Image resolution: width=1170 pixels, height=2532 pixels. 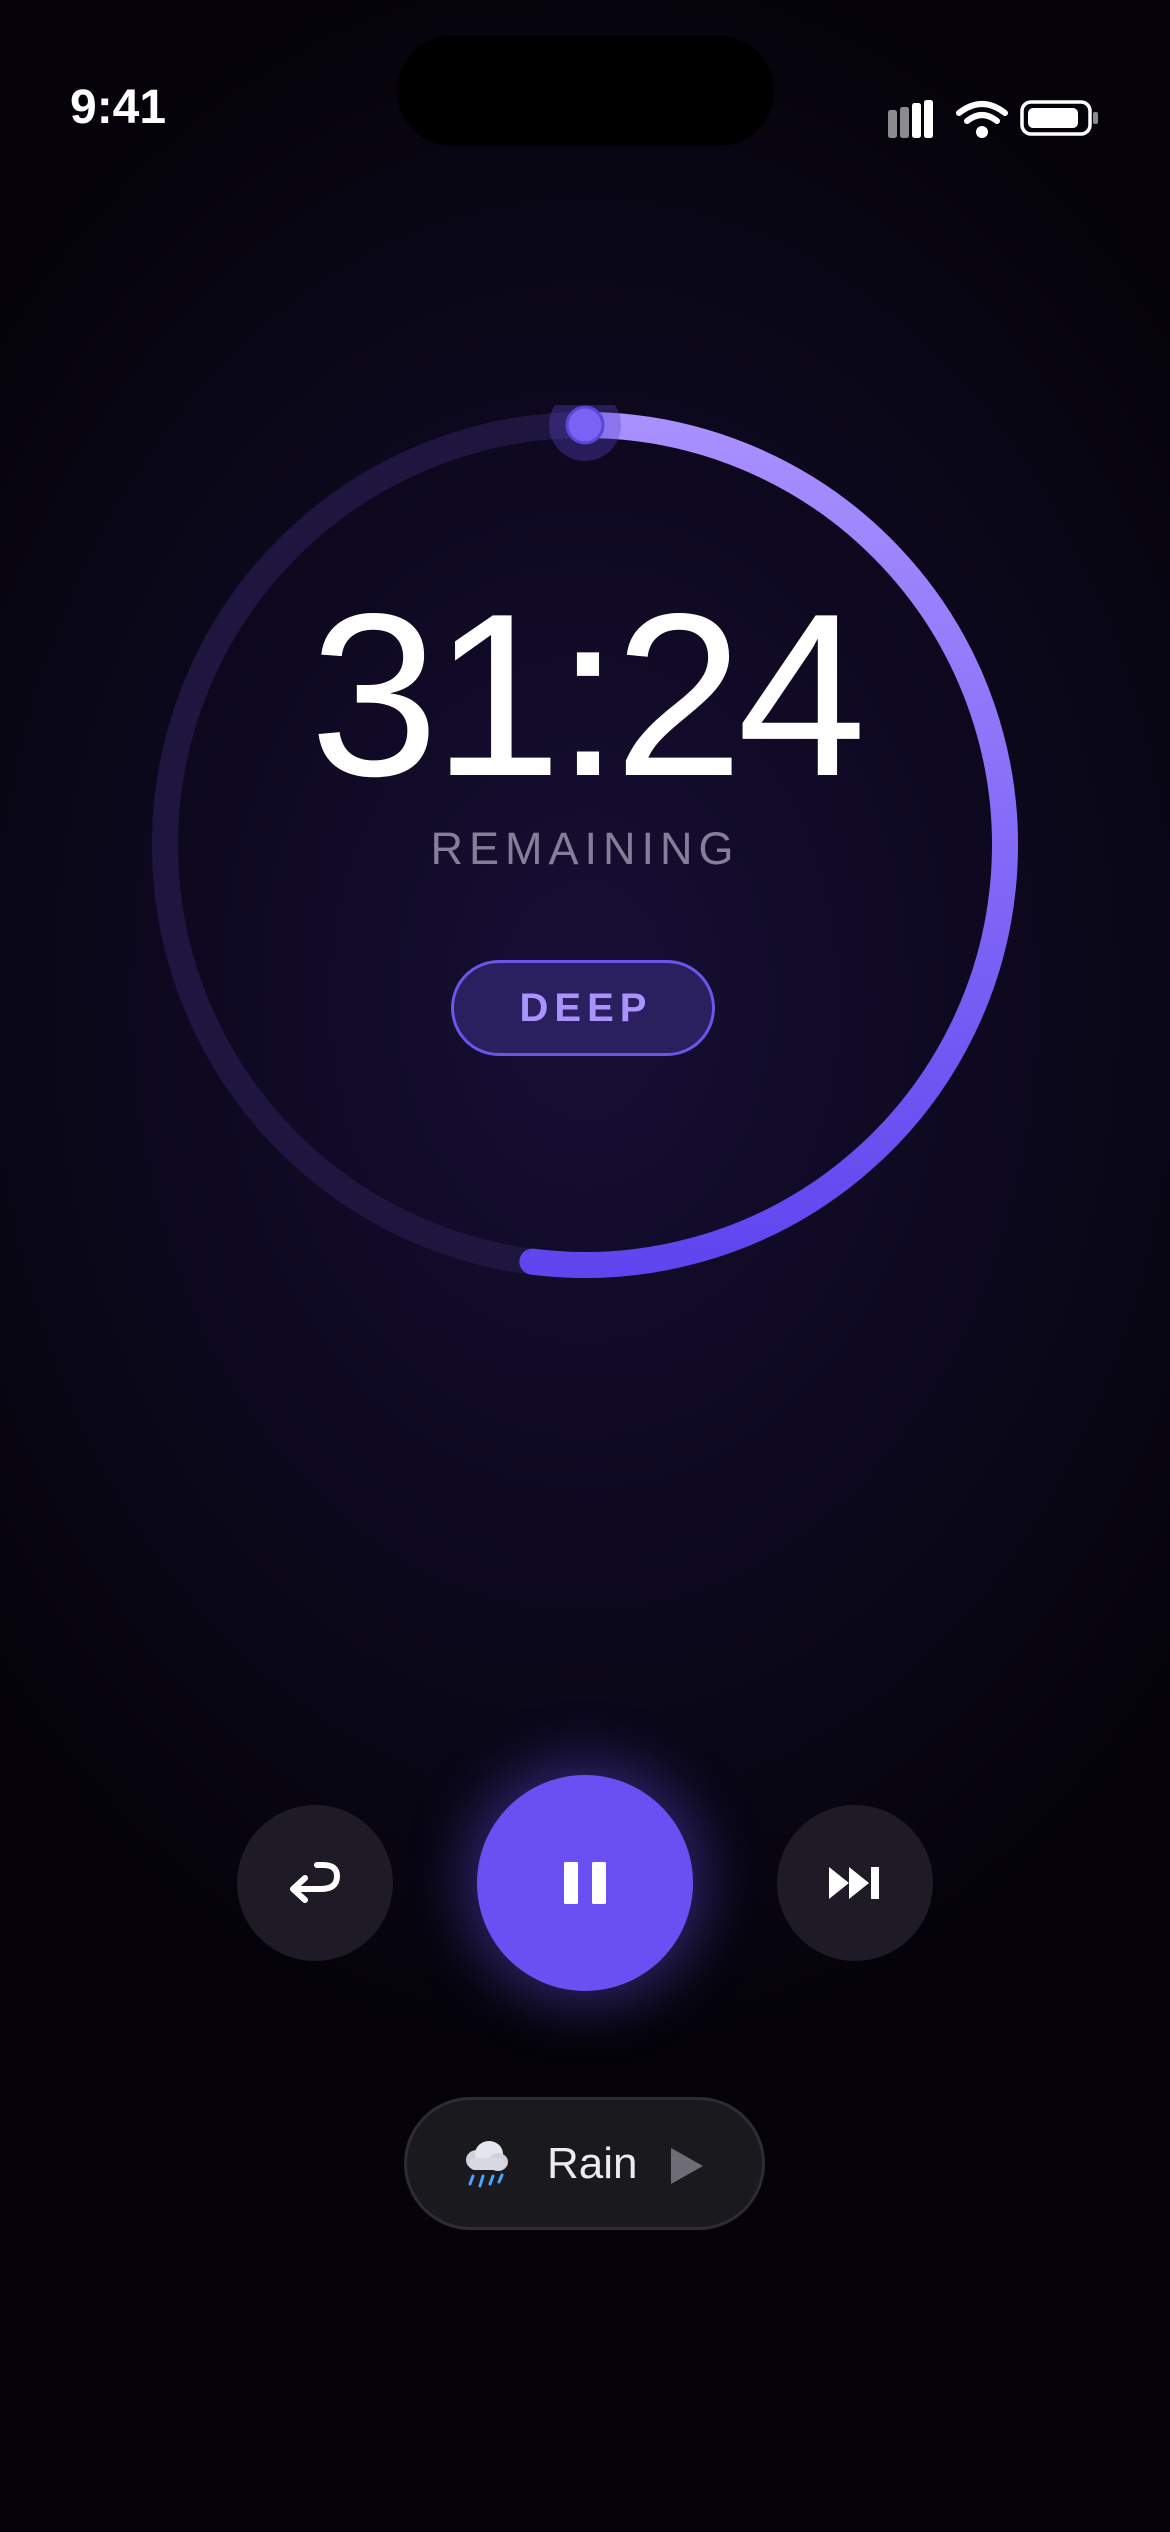 I want to click on ambient-sound-label: Rain, so click(x=592, y=2163).